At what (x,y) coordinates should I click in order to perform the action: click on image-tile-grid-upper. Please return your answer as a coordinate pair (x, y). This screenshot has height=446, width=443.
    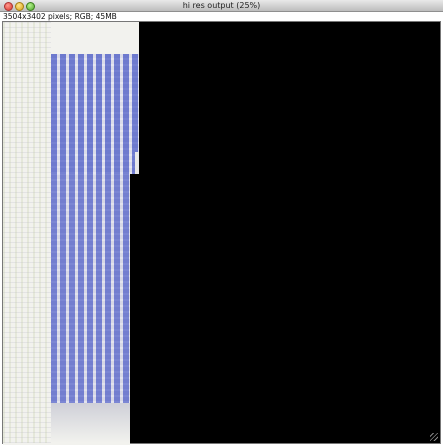
    Looking at the image, I should click on (95, 114).